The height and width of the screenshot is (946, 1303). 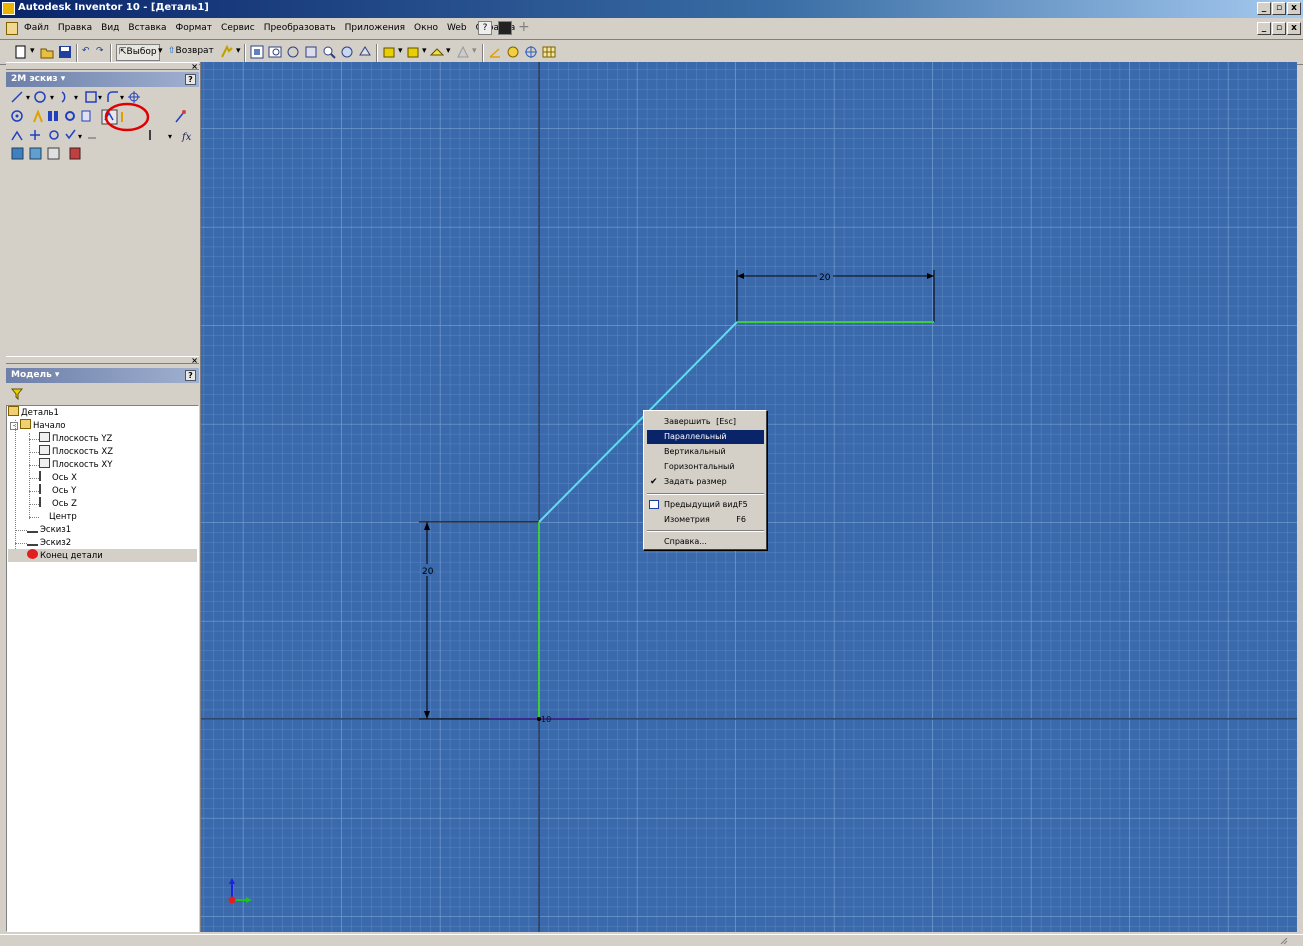 I want to click on tangent-tool-icon, so click(x=180, y=116).